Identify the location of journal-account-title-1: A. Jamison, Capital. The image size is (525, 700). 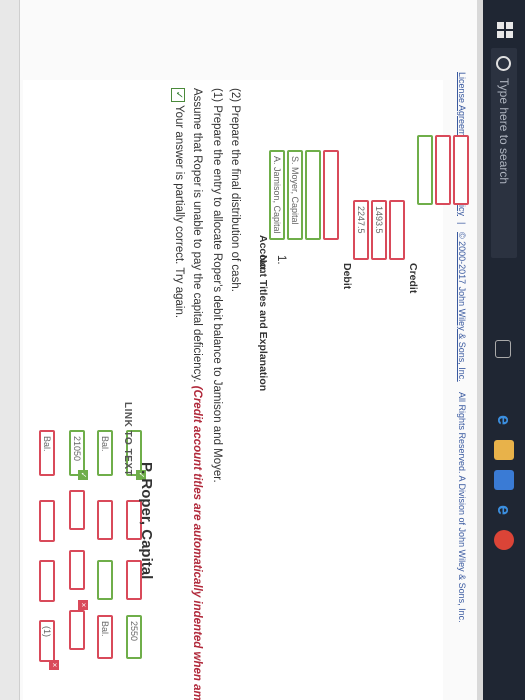
(277, 195).